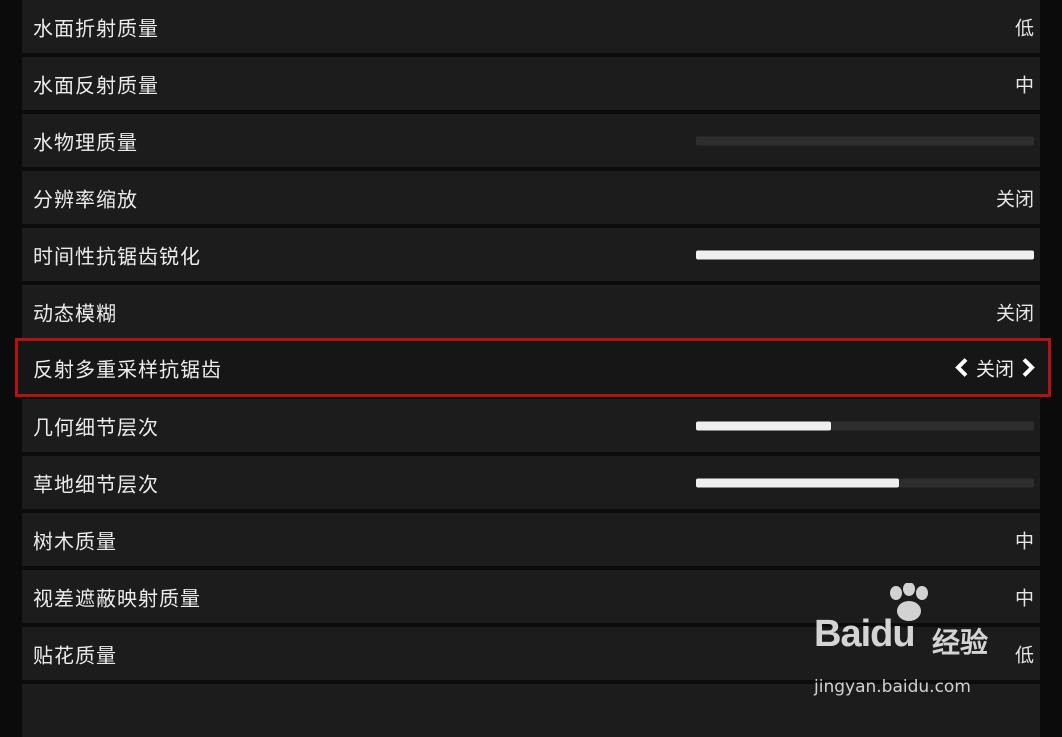 This screenshot has height=737, width=1062. What do you see at coordinates (1028, 368) in the screenshot?
I see `chevron-right-icon` at bounding box center [1028, 368].